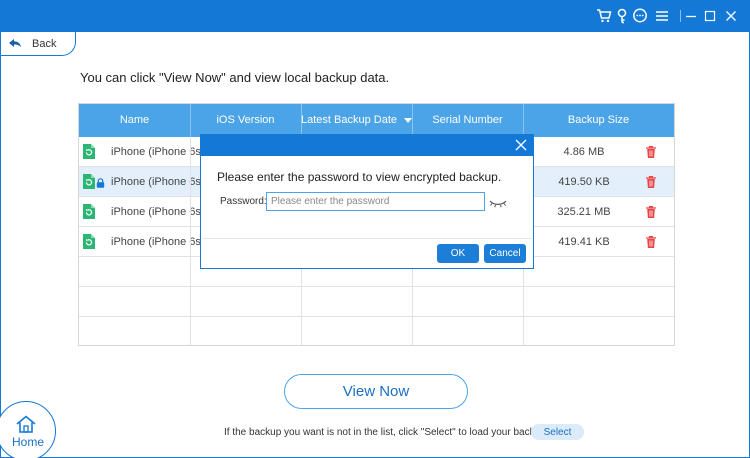 This screenshot has width=750, height=458. I want to click on dialog-header, so click(367, 145).